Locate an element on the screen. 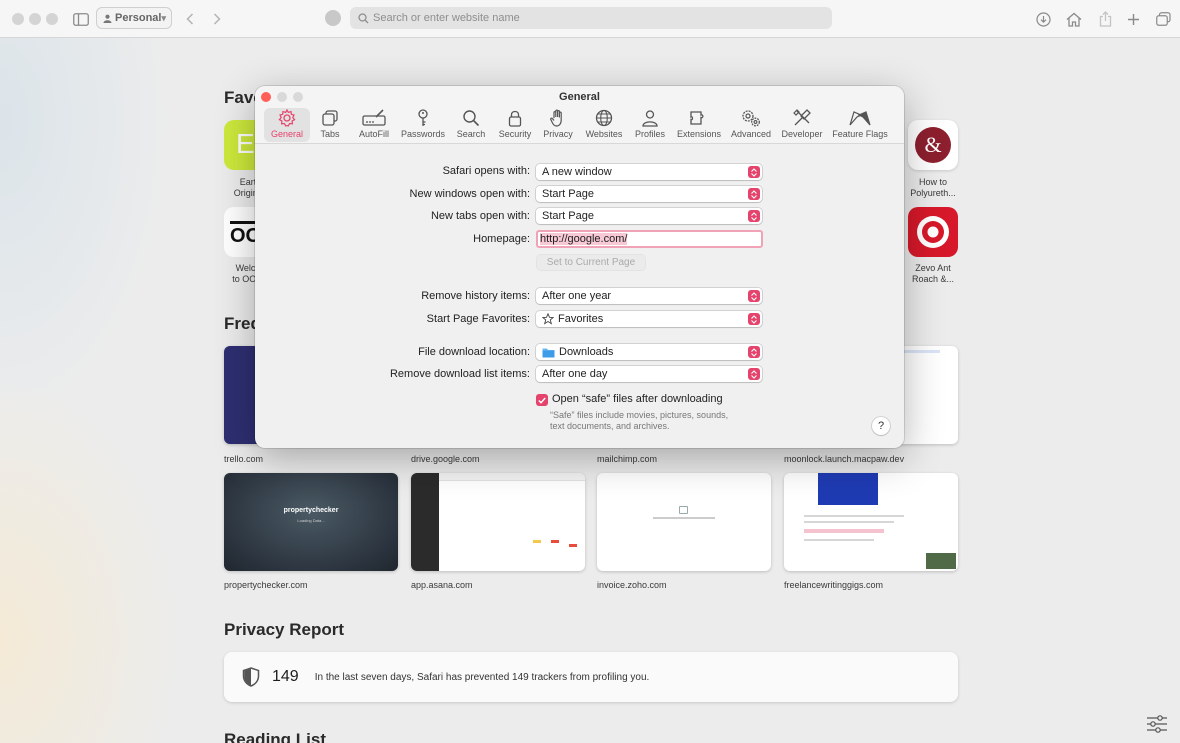 This screenshot has height=743, width=1180. globe-icon is located at coordinates (604, 118).